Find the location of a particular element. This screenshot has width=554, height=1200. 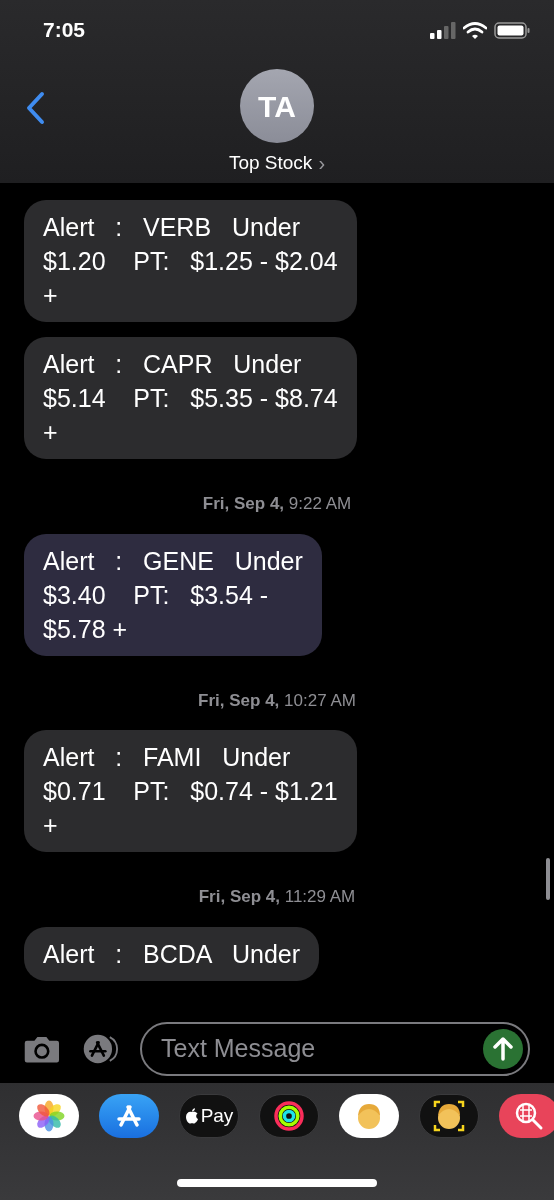

battery-icon is located at coordinates (512, 30).